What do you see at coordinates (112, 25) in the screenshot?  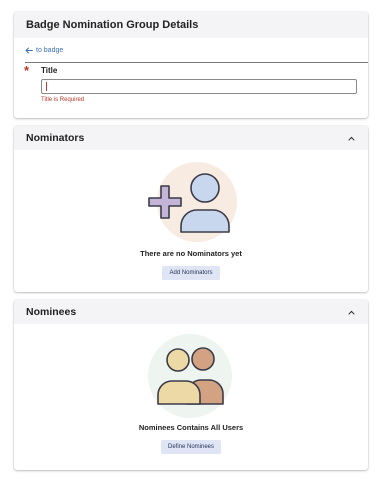 I see `details-title: Badge Nomination Group Details` at bounding box center [112, 25].